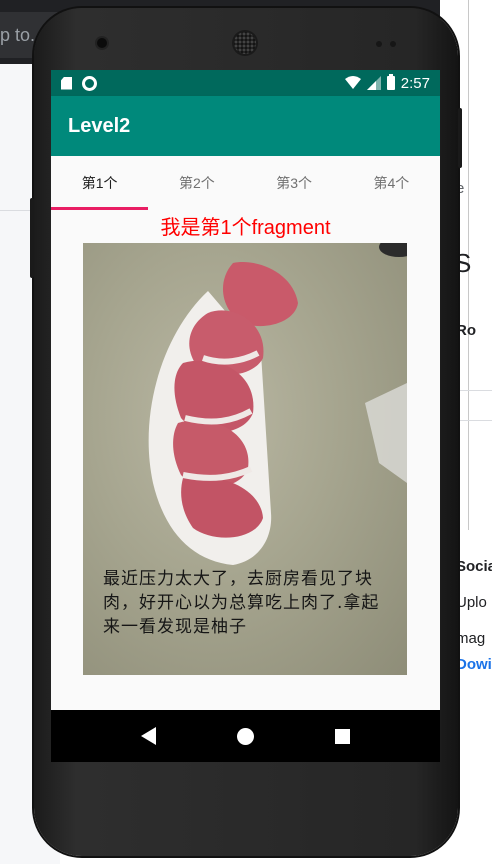 The image size is (492, 864). I want to click on background-window, so click(480, 265).